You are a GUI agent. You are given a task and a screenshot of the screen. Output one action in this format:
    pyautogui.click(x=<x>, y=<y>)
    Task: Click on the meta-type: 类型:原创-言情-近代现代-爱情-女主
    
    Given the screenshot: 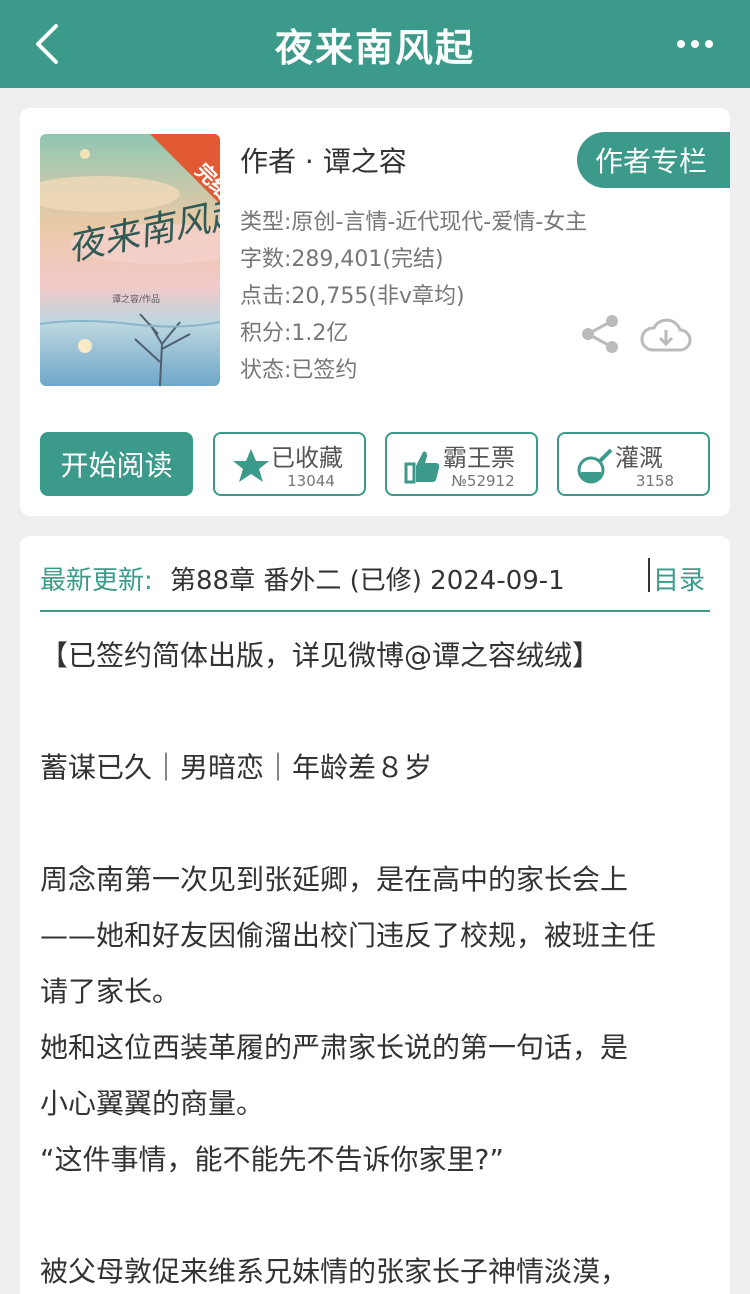 What is the action you would take?
    pyautogui.click(x=414, y=222)
    